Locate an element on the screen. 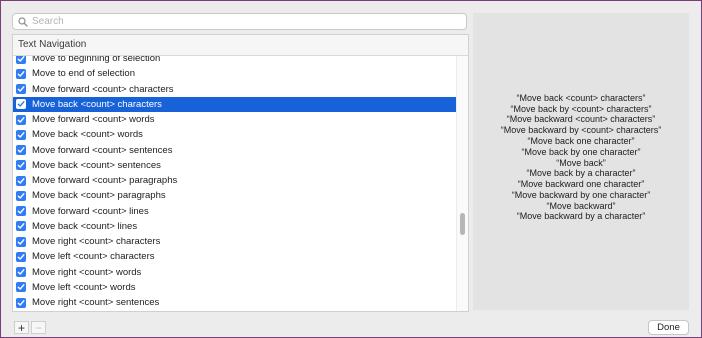  command-label: Move to end of selection is located at coordinates (83, 74).